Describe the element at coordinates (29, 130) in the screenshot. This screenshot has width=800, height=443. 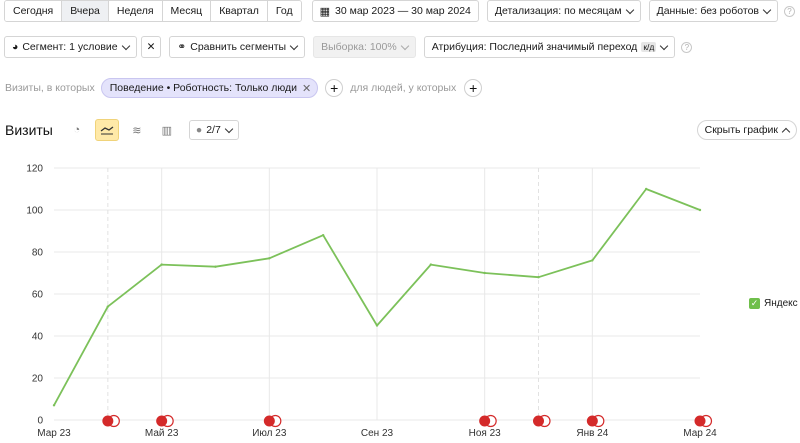
I see `chart-title: Визиты` at that location.